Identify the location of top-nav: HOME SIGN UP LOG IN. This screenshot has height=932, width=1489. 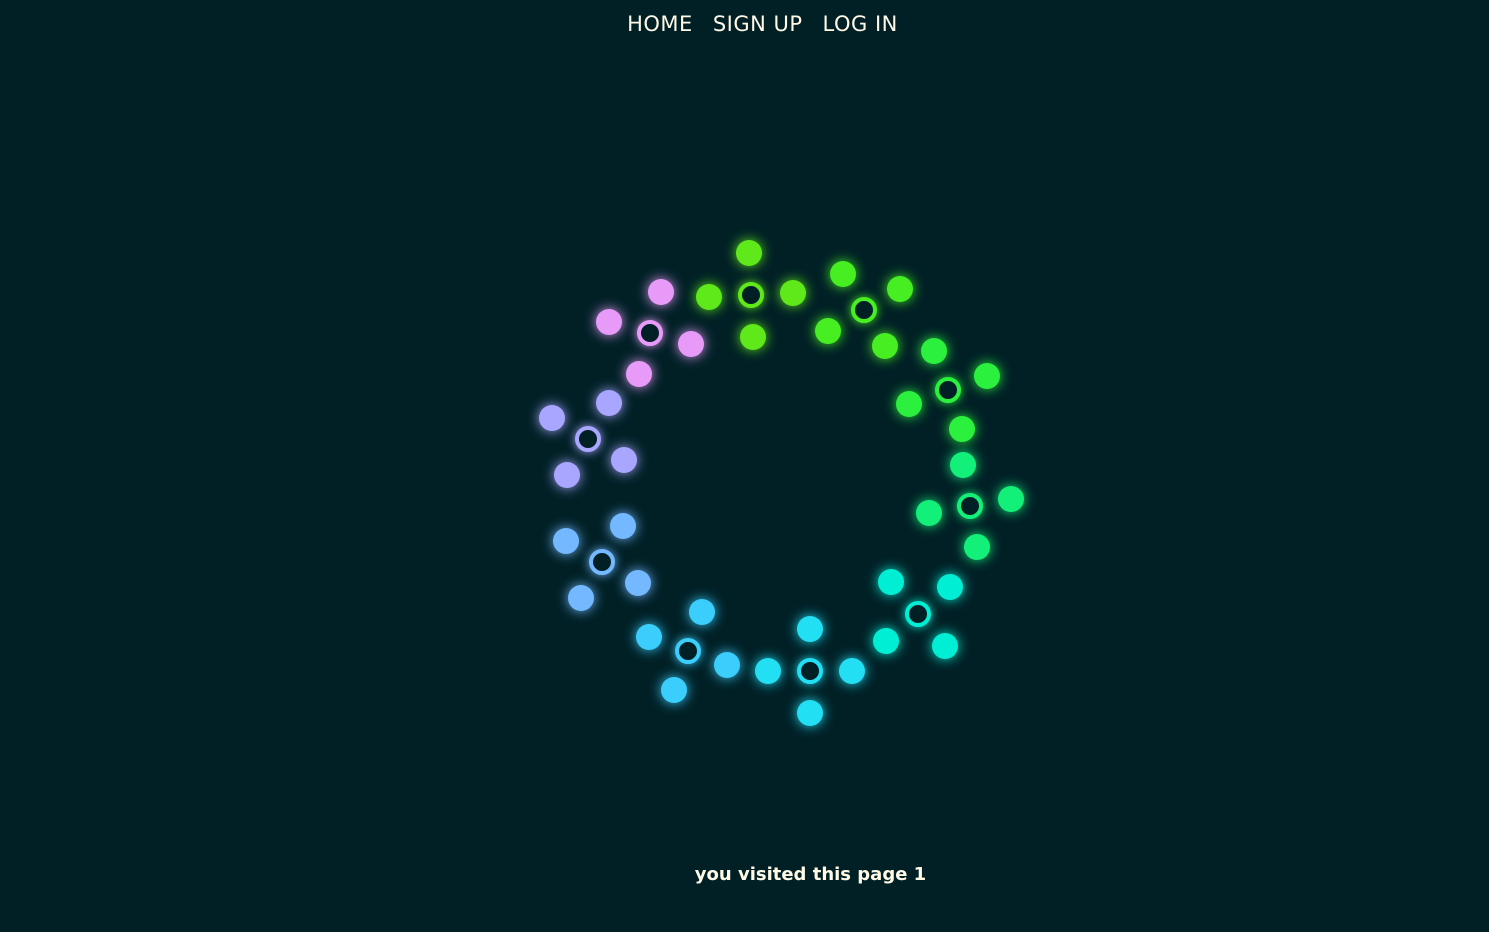
(744, 24).